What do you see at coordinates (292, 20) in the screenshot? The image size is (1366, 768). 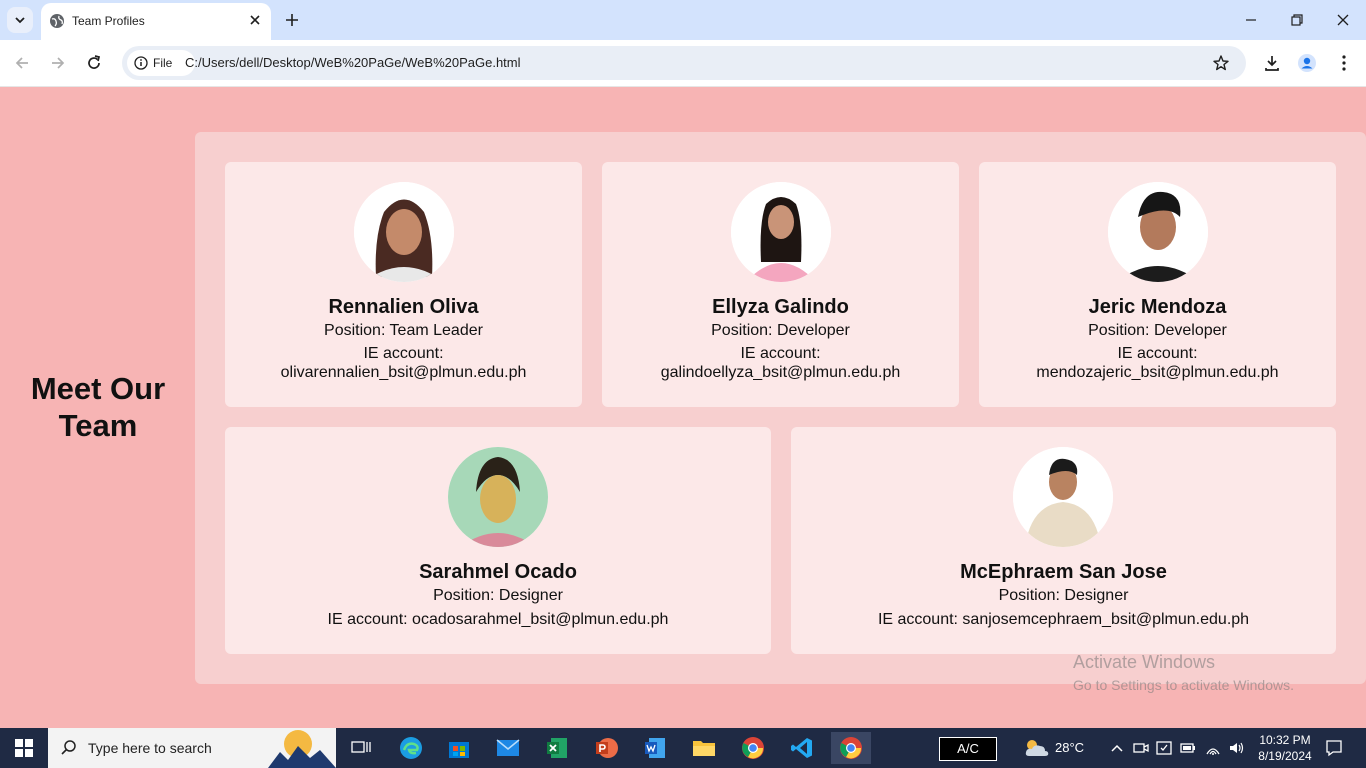 I see `new-tab-icon` at bounding box center [292, 20].